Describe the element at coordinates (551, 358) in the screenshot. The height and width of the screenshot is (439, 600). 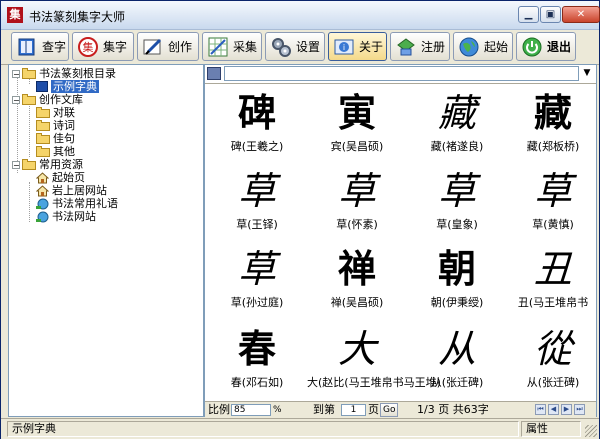
I see `glyph-cell: 從从(张迁碑)` at that location.